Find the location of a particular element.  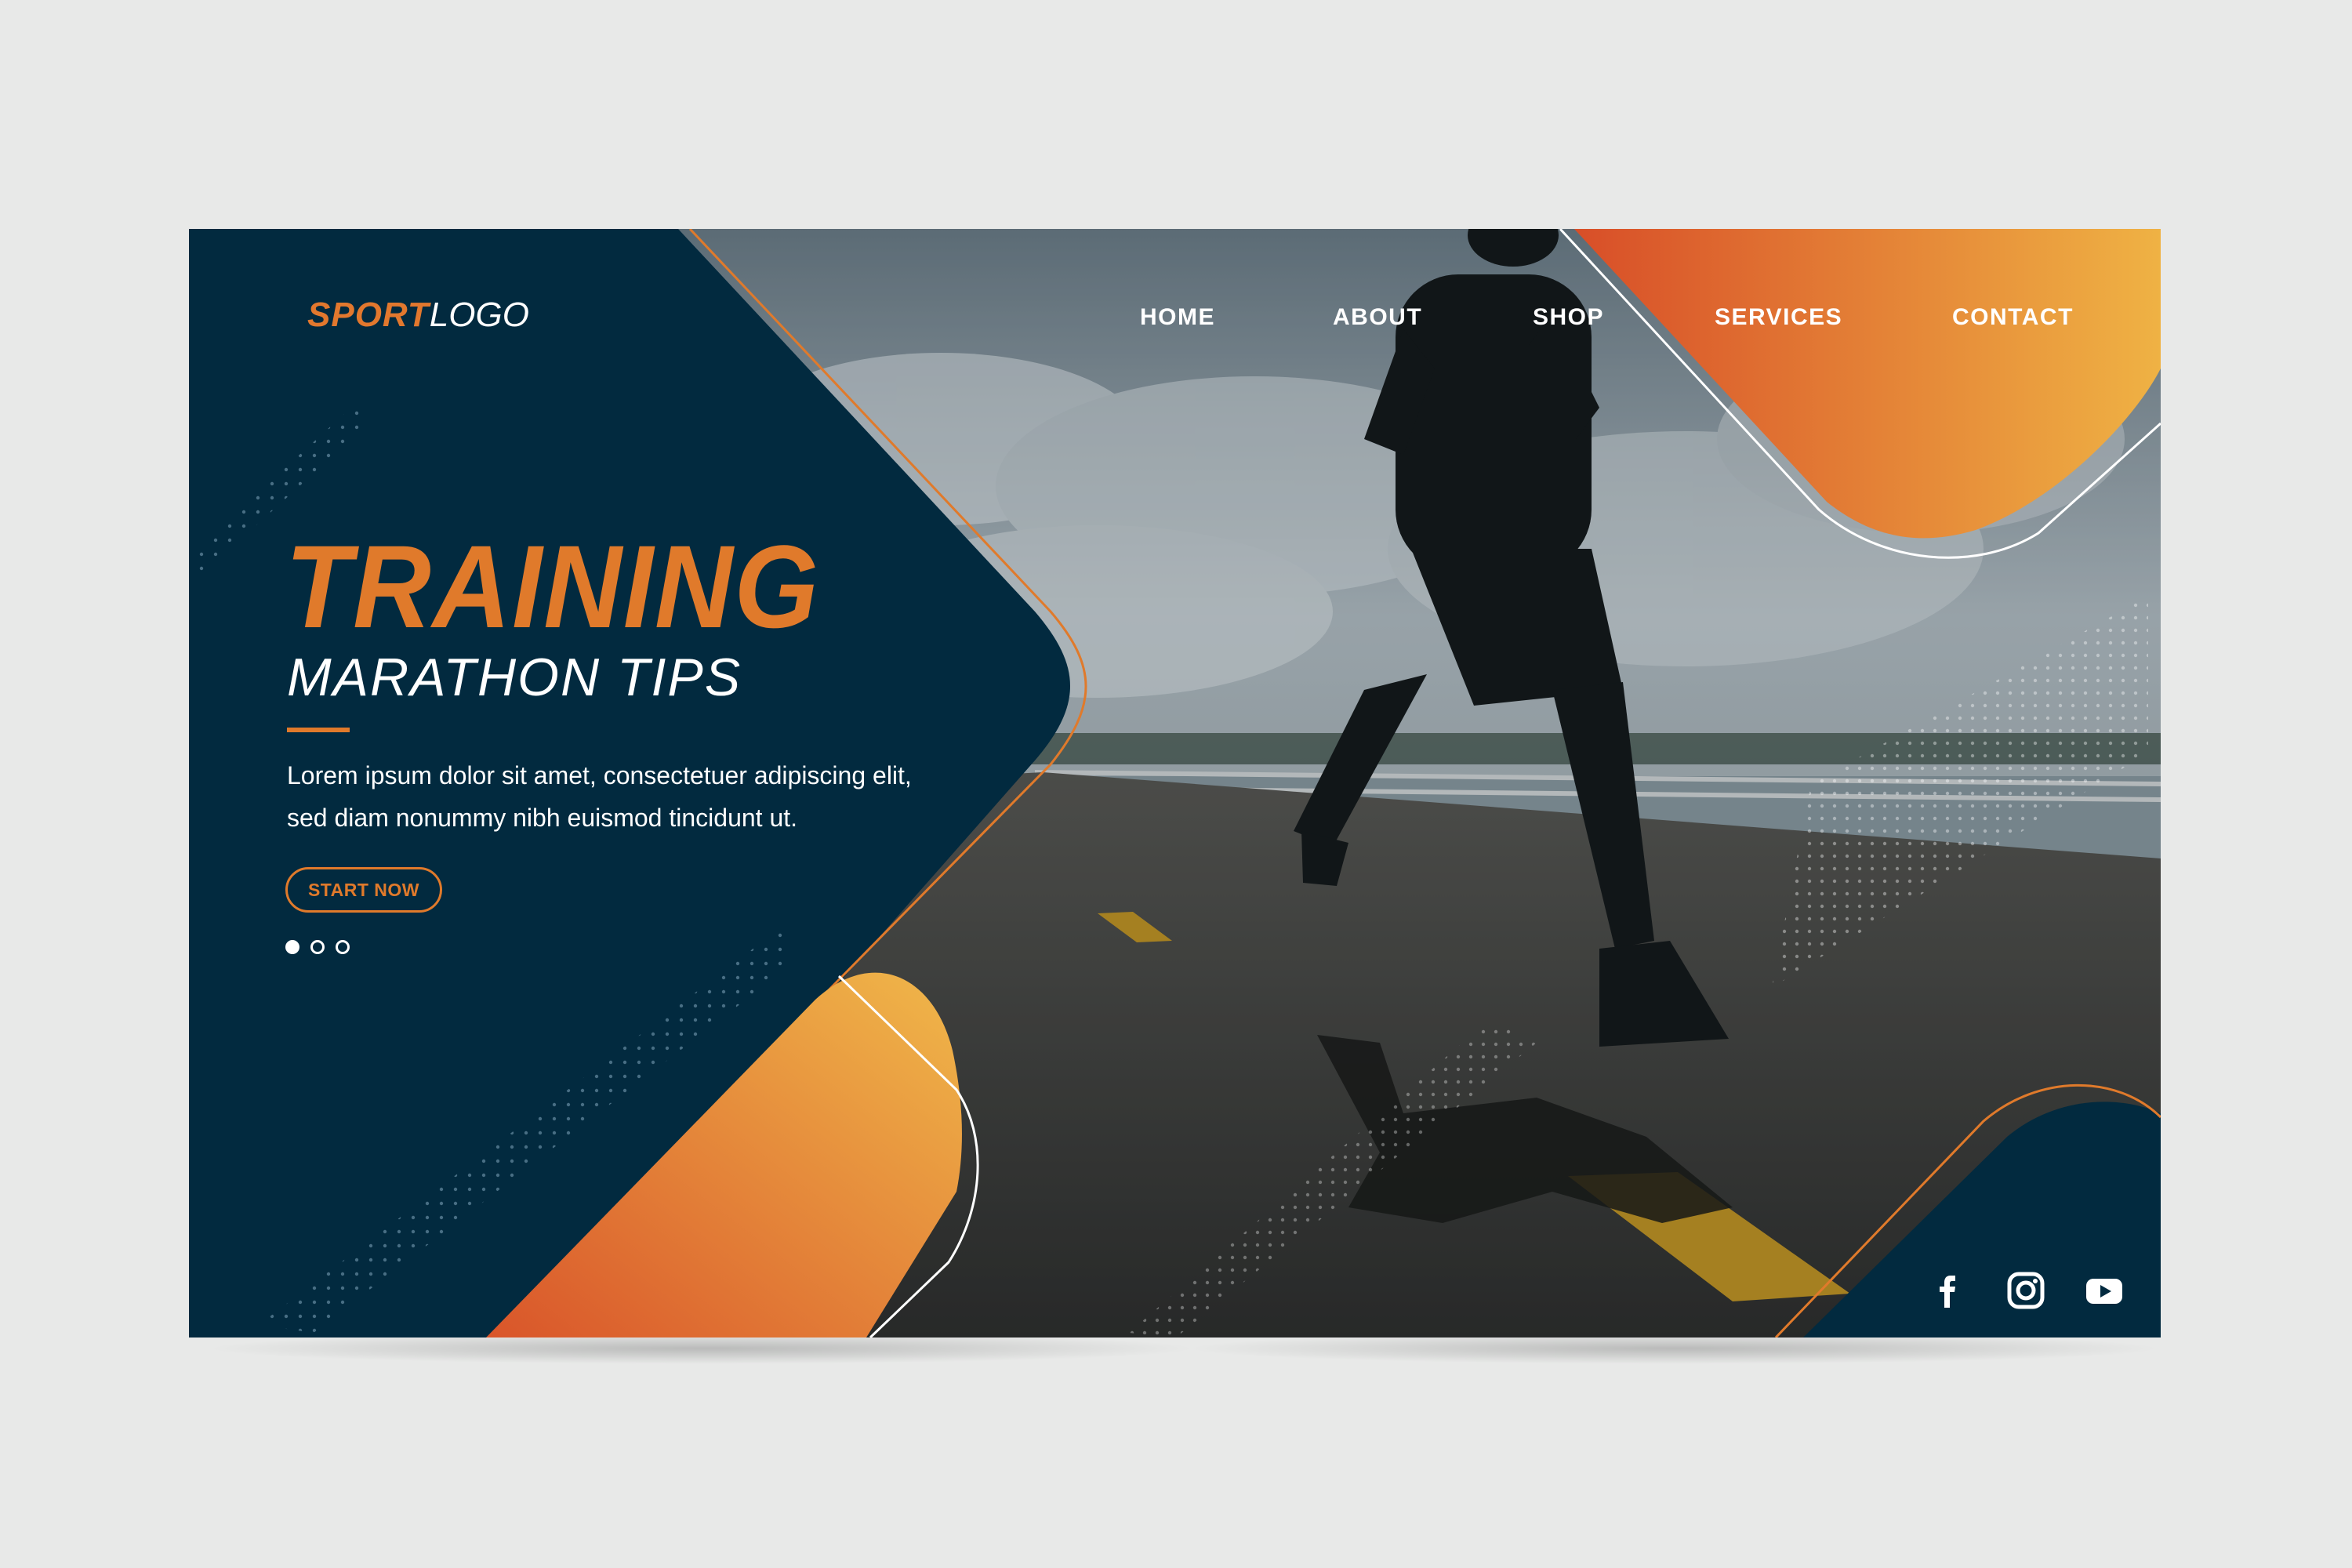

logo-text: LOGO is located at coordinates (479, 315).